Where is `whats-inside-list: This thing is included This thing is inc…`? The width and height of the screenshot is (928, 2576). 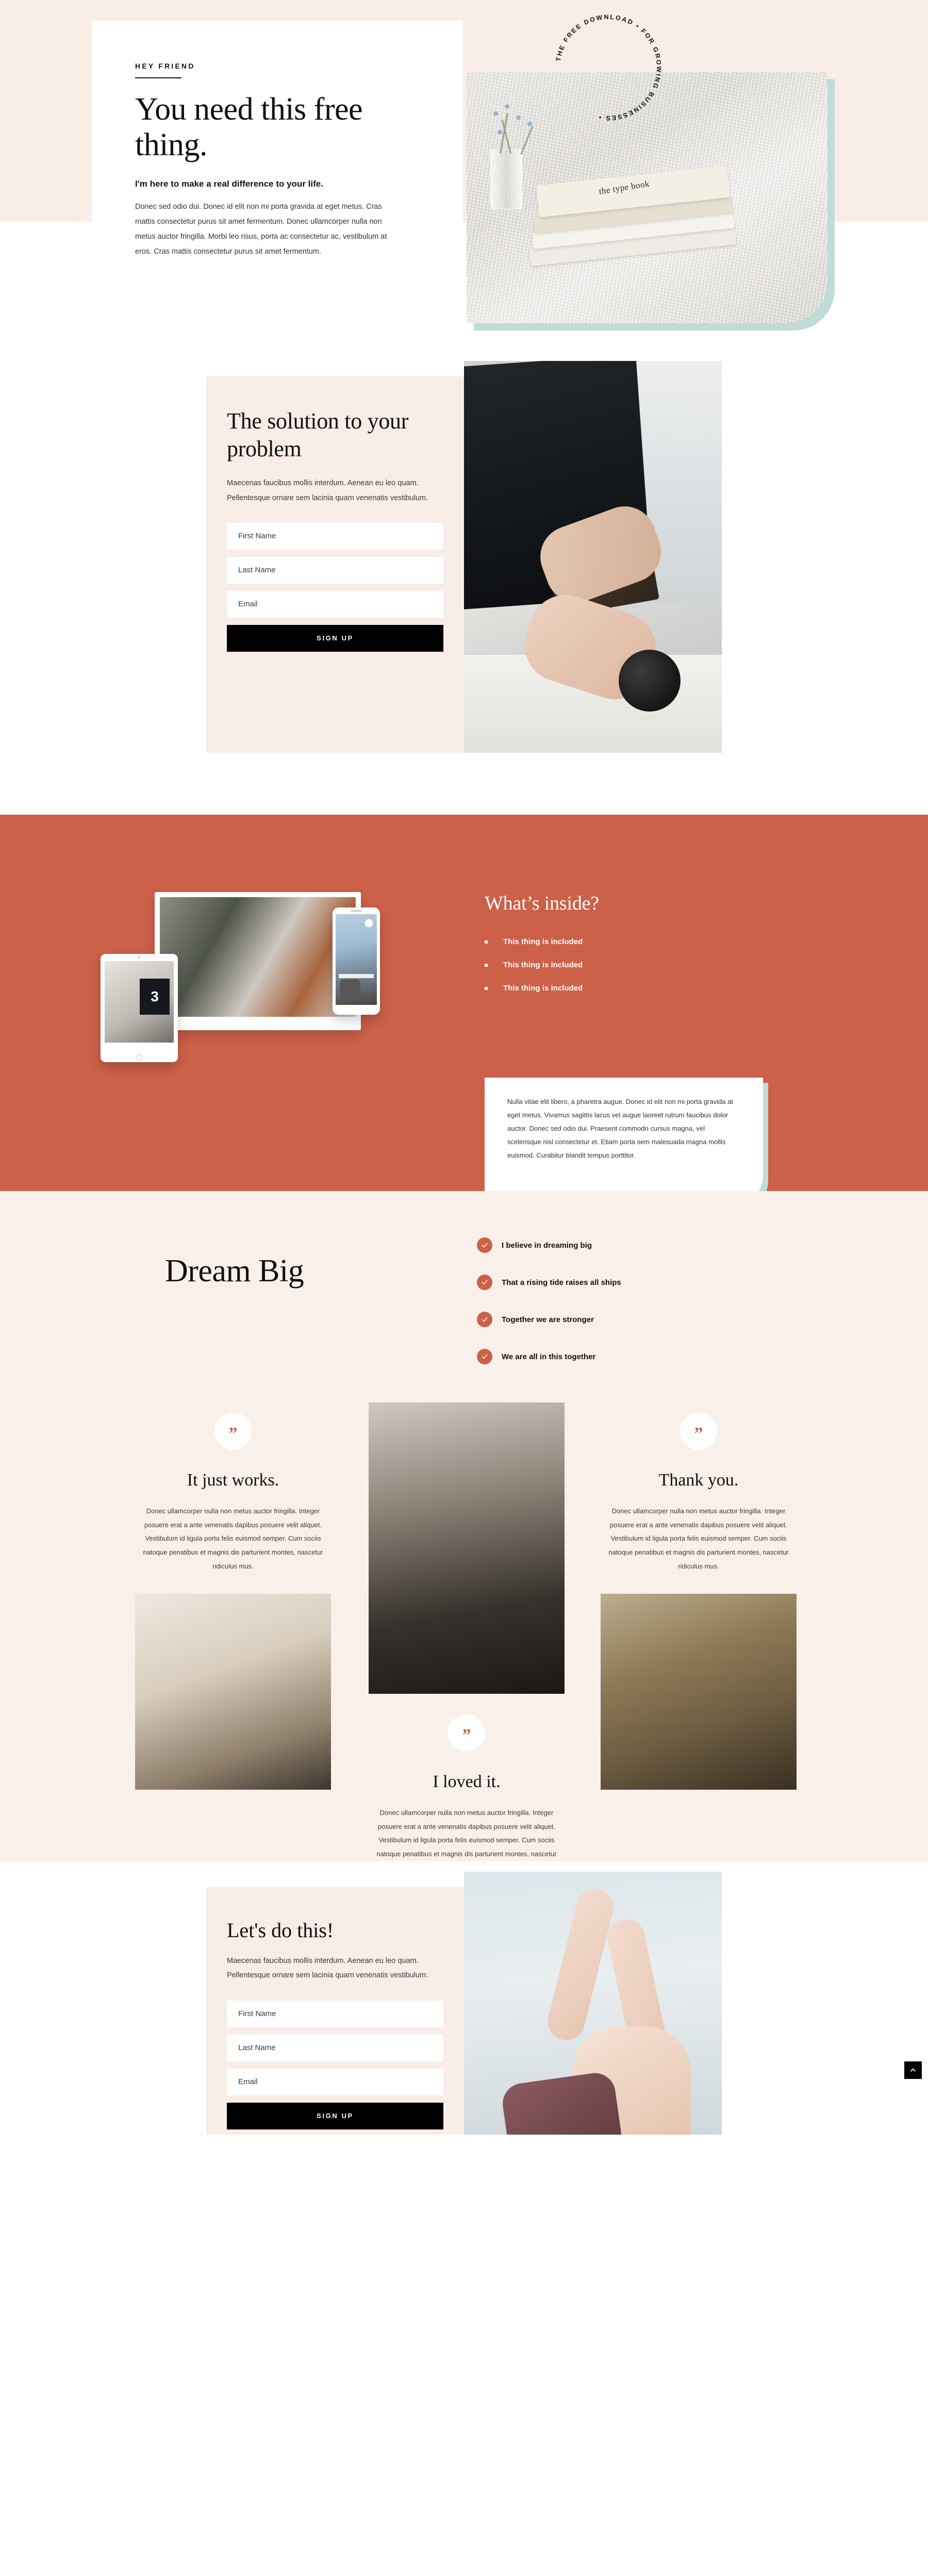 whats-inside-list: This thing is included This thing is inc… is located at coordinates (629, 965).